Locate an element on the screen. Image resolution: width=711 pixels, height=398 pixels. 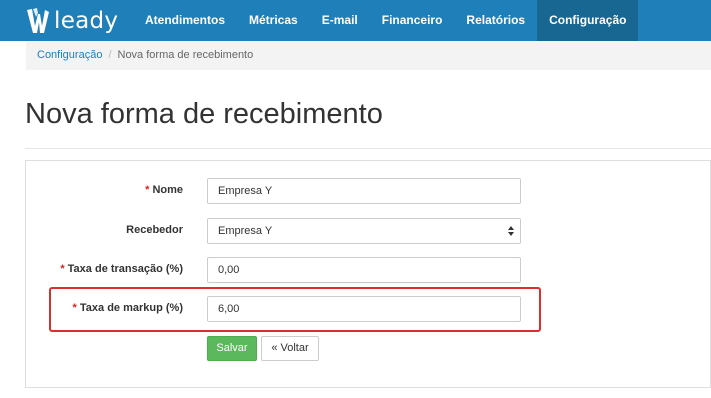
back-button: « Voltar is located at coordinates (290, 348).